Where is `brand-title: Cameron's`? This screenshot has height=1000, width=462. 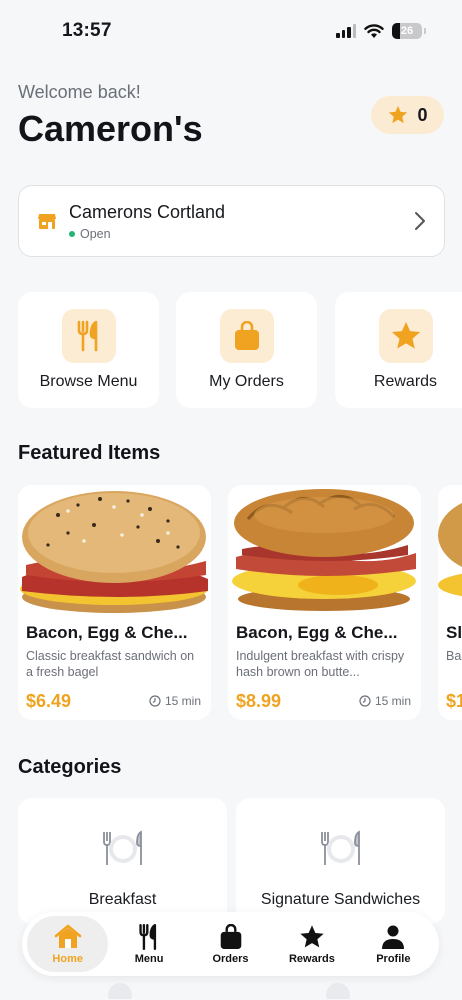
brand-title: Cameron's is located at coordinates (110, 128).